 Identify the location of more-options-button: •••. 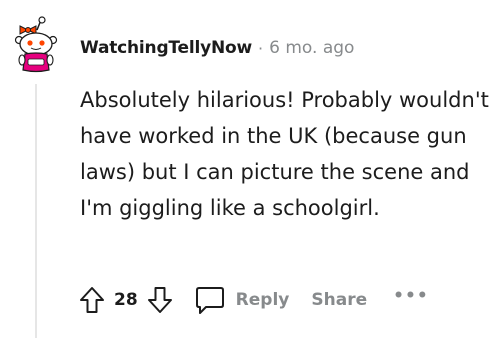
(411, 296).